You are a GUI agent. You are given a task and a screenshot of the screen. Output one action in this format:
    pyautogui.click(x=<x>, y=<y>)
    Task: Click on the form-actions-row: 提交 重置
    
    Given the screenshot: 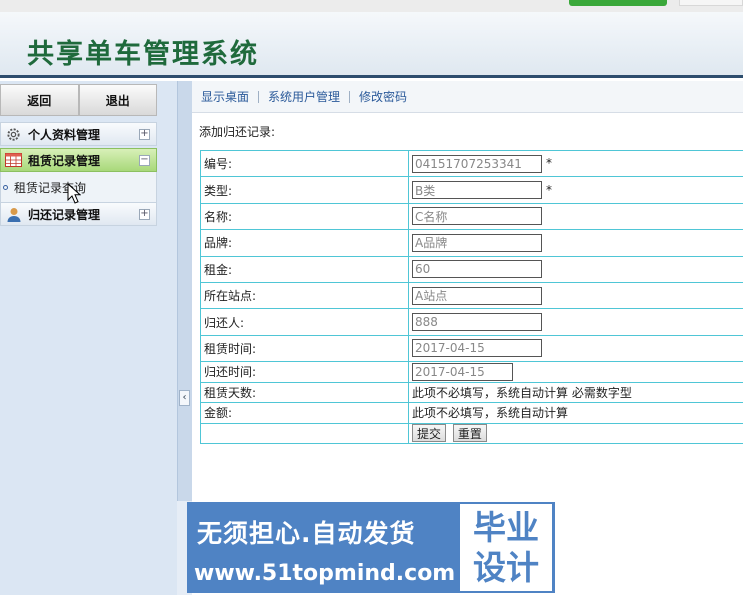 What is the action you would take?
    pyautogui.click(x=471, y=433)
    